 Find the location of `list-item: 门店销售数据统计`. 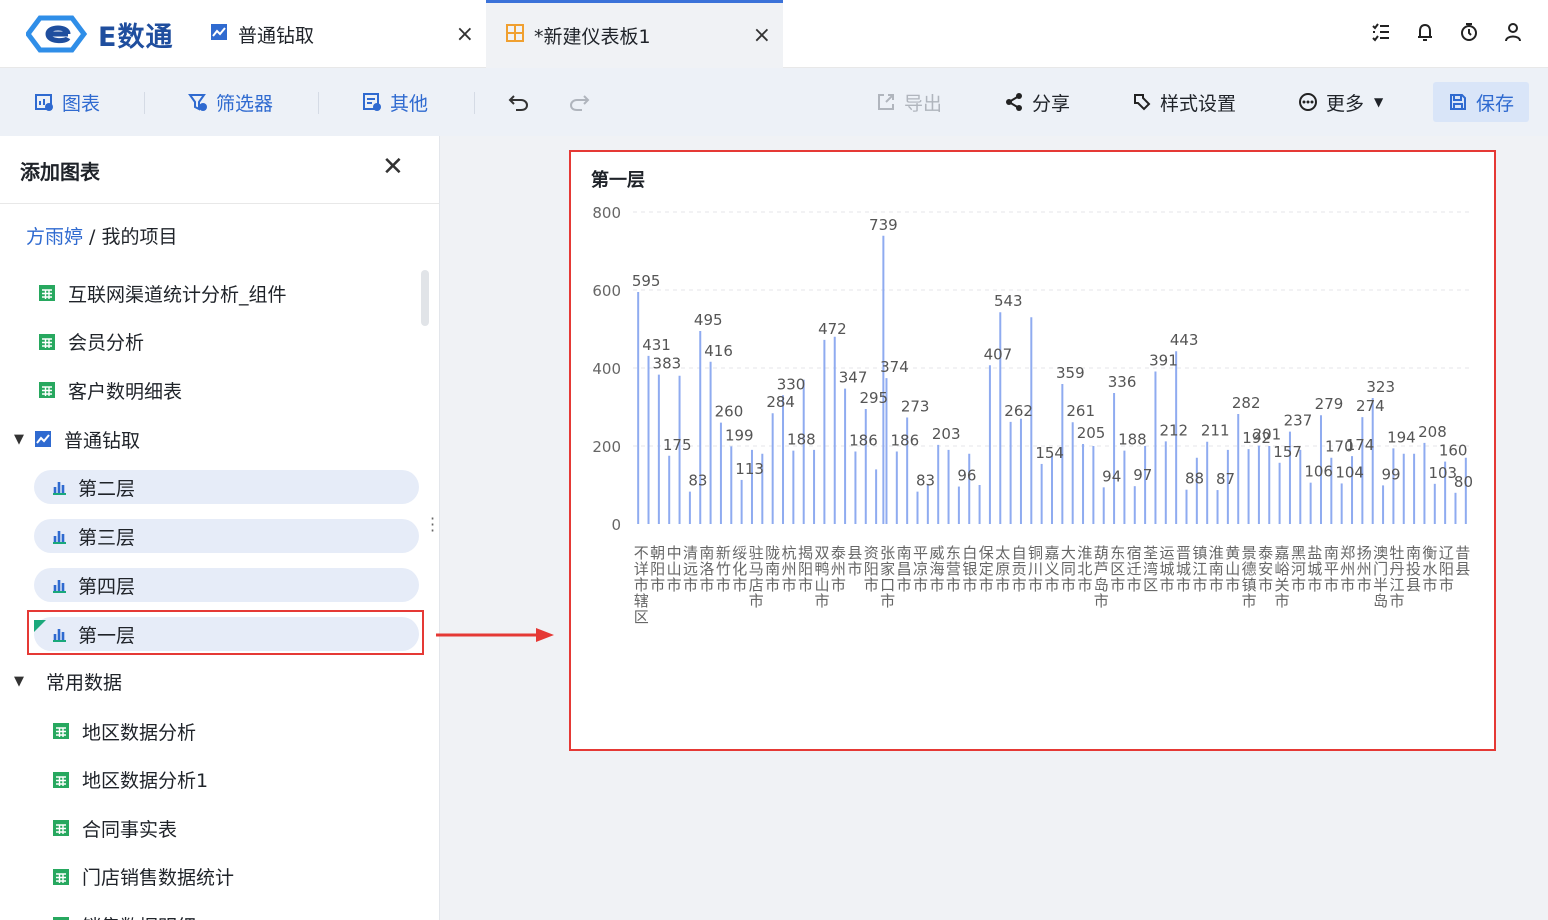

list-item: 门店销售数据统计 is located at coordinates (143, 877).